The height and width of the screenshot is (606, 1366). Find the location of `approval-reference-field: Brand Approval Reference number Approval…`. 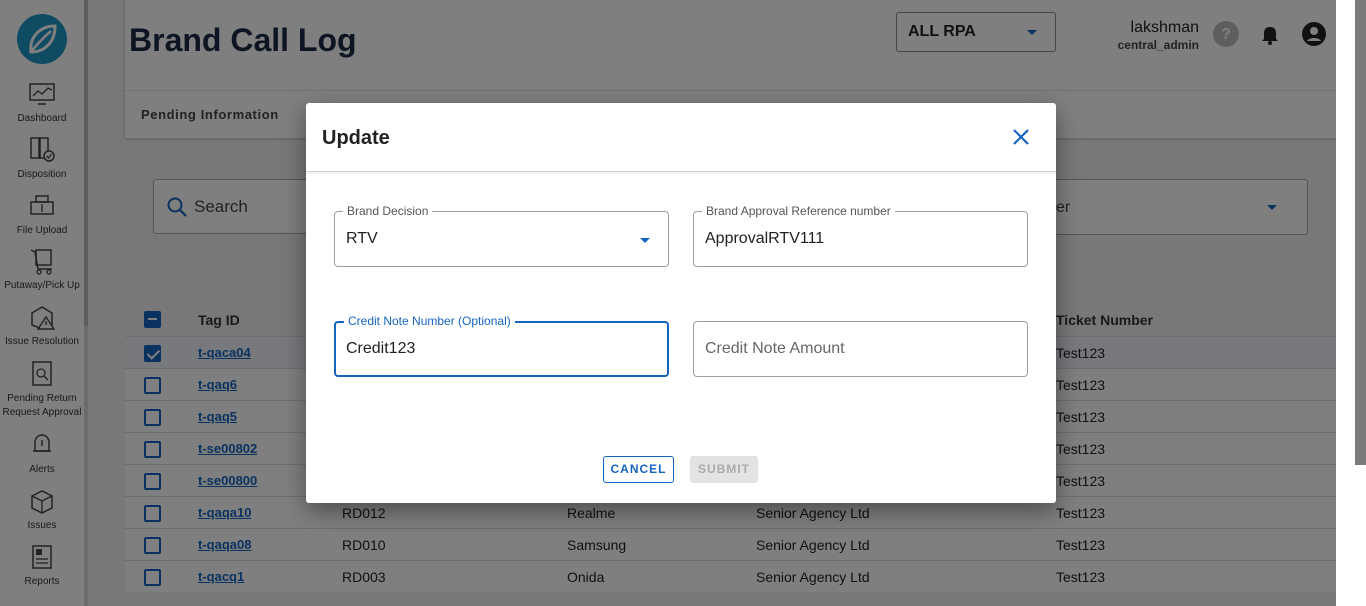

approval-reference-field: Brand Approval Reference number Approval… is located at coordinates (860, 235).